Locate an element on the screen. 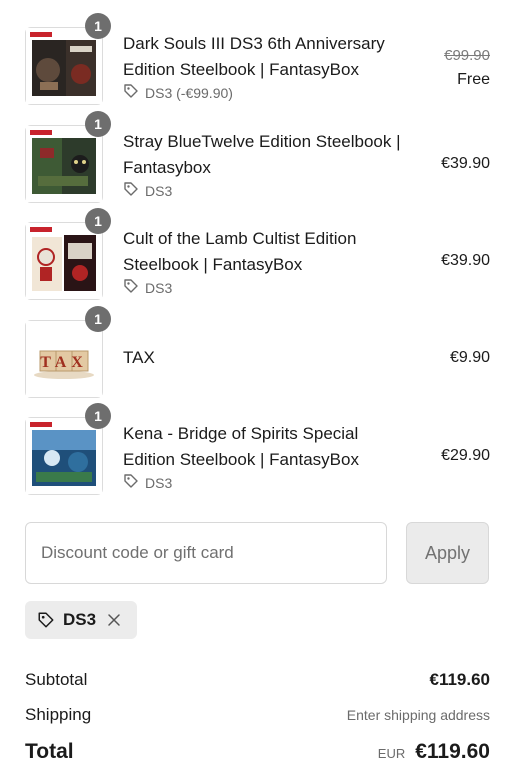 The image size is (520, 784). total-row: Total EUR €119.60 is located at coordinates (257, 752).